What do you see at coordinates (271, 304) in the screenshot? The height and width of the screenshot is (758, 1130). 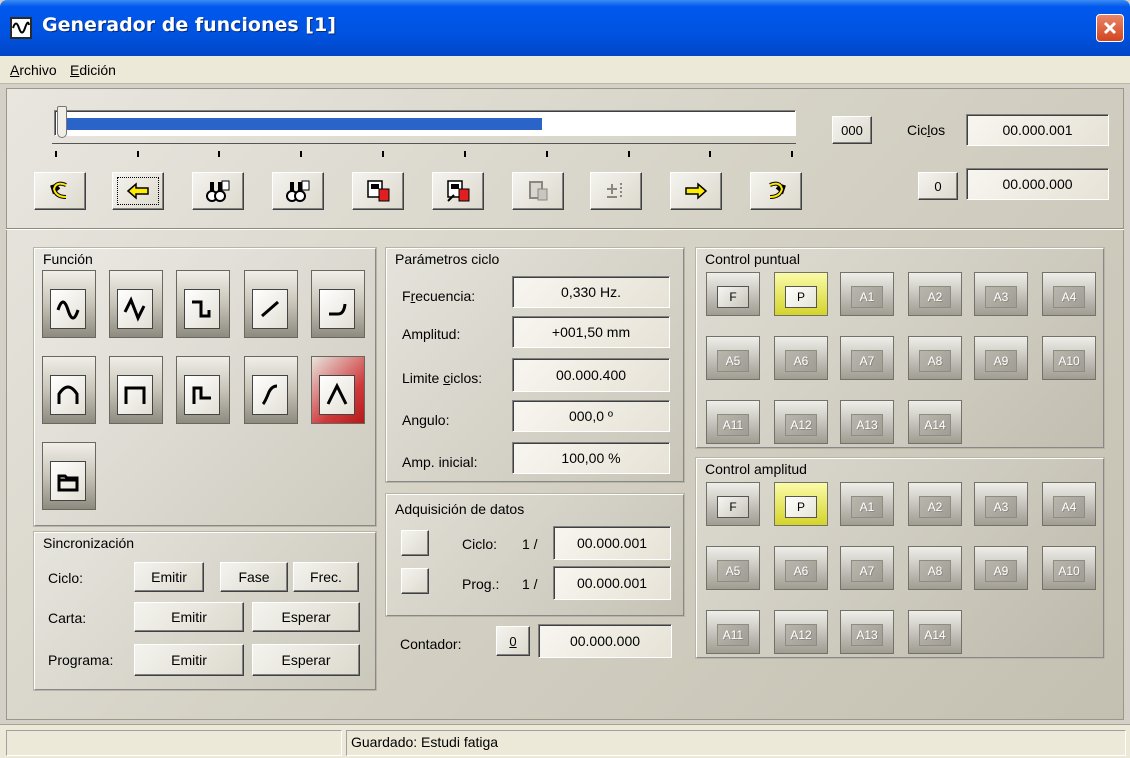 I see `function-ramp-up-button` at bounding box center [271, 304].